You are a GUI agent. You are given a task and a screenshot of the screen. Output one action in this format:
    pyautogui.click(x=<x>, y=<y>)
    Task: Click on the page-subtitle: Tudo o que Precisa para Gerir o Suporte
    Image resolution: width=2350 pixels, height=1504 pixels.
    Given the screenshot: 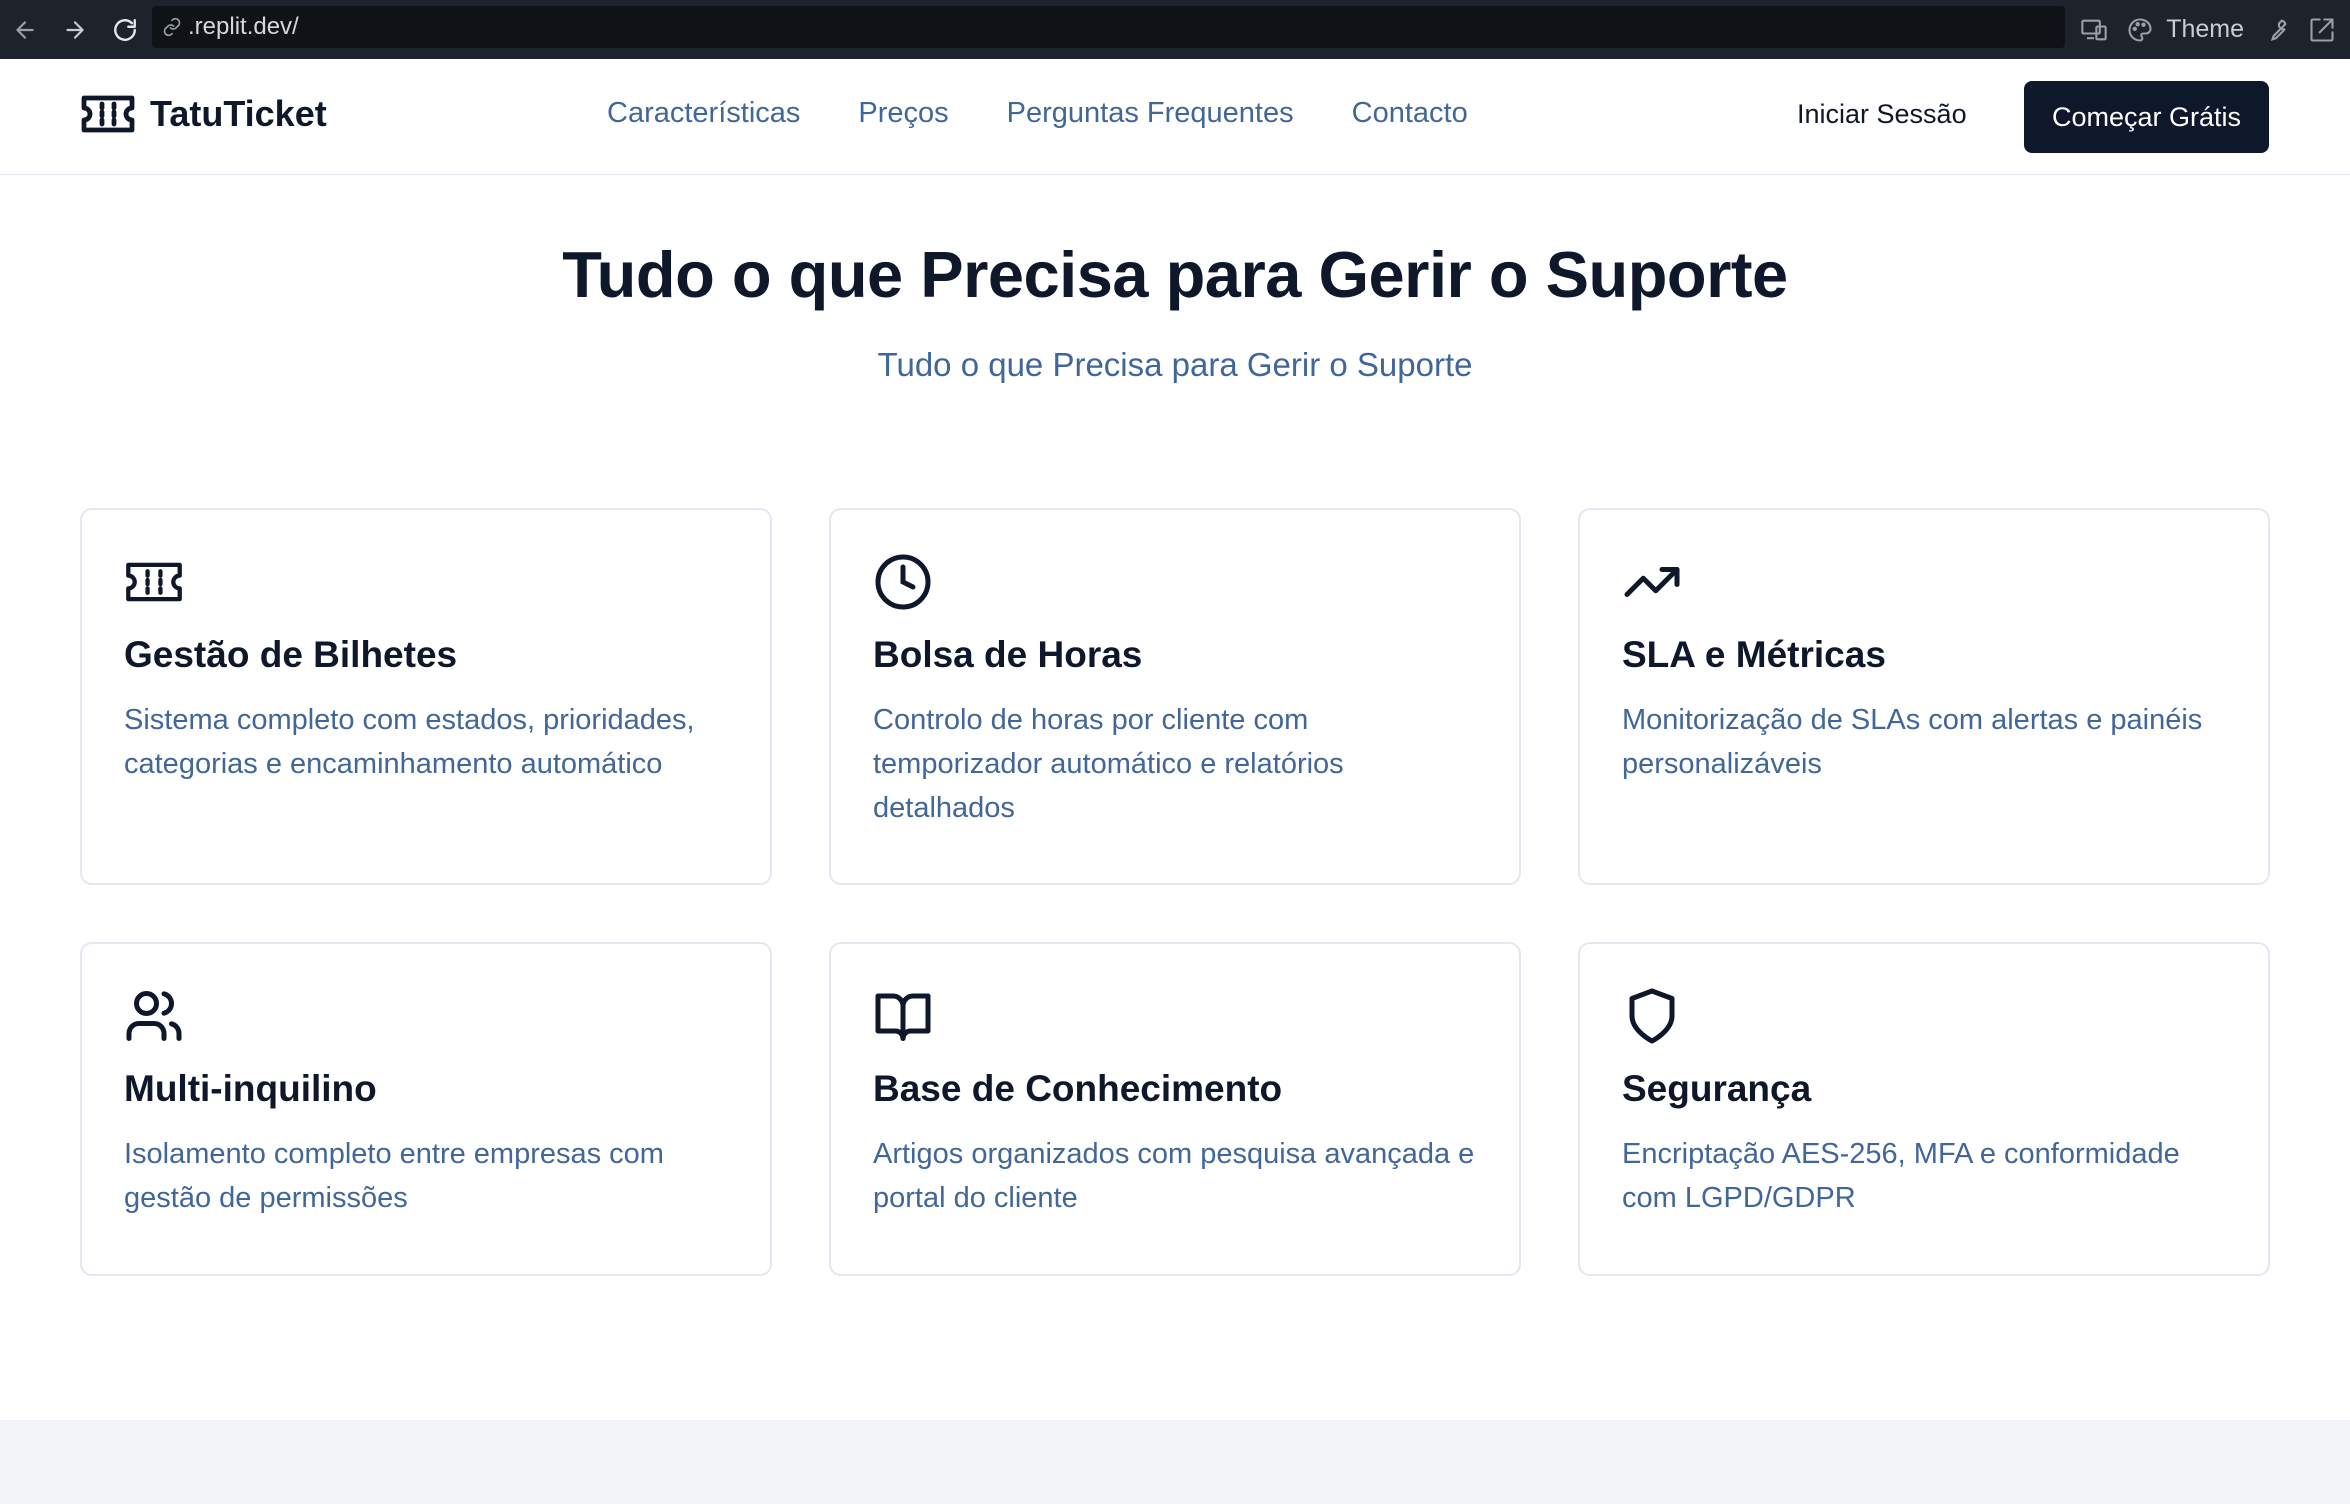 What is the action you would take?
    pyautogui.click(x=1175, y=364)
    